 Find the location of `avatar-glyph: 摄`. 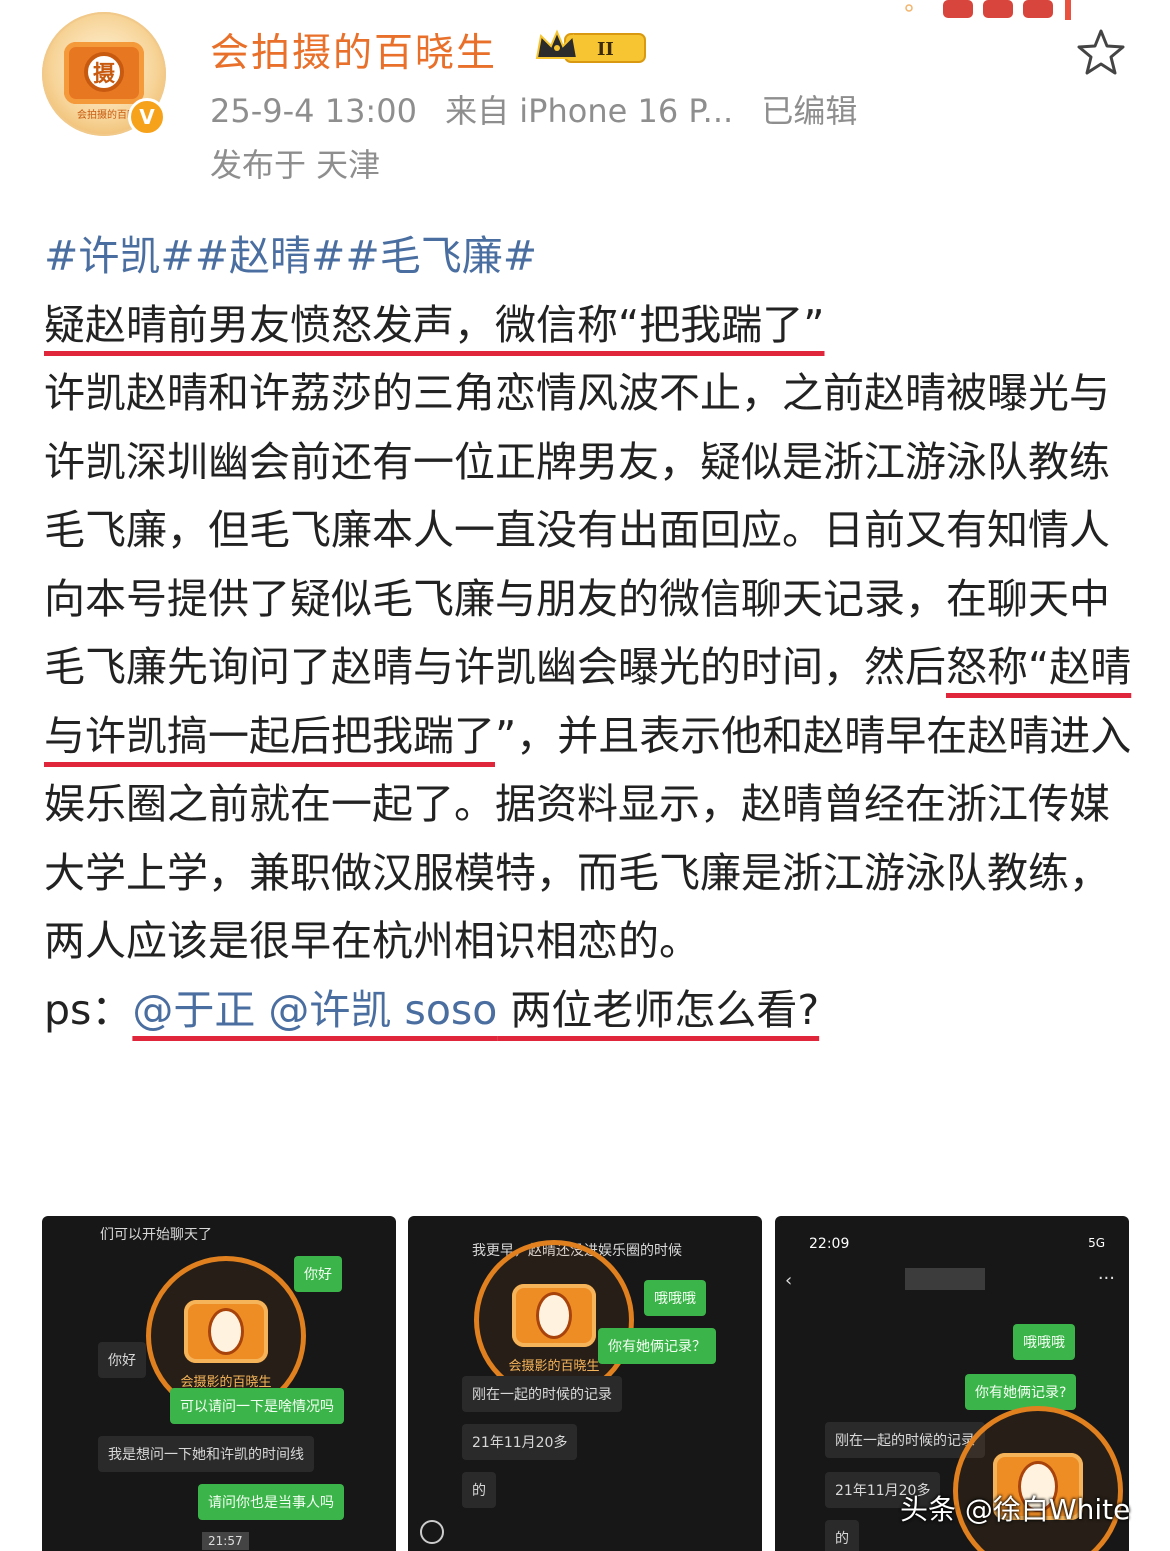

avatar-glyph: 摄 is located at coordinates (104, 72).